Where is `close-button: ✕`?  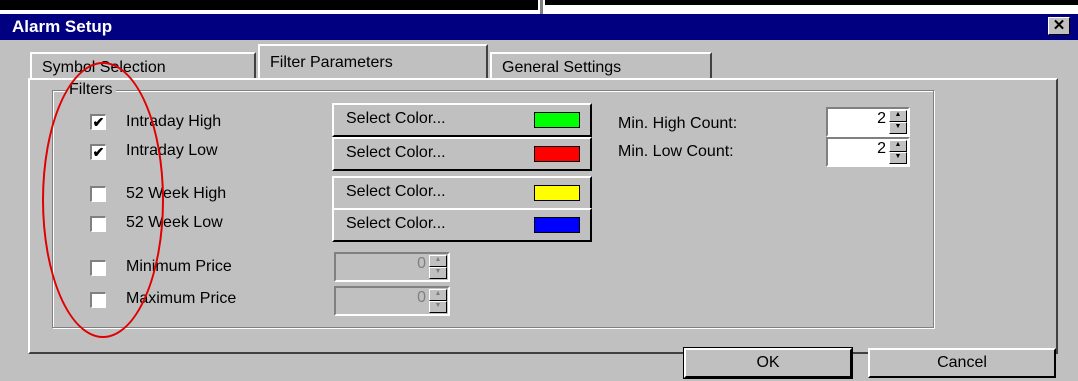
close-button: ✕ is located at coordinates (1059, 26).